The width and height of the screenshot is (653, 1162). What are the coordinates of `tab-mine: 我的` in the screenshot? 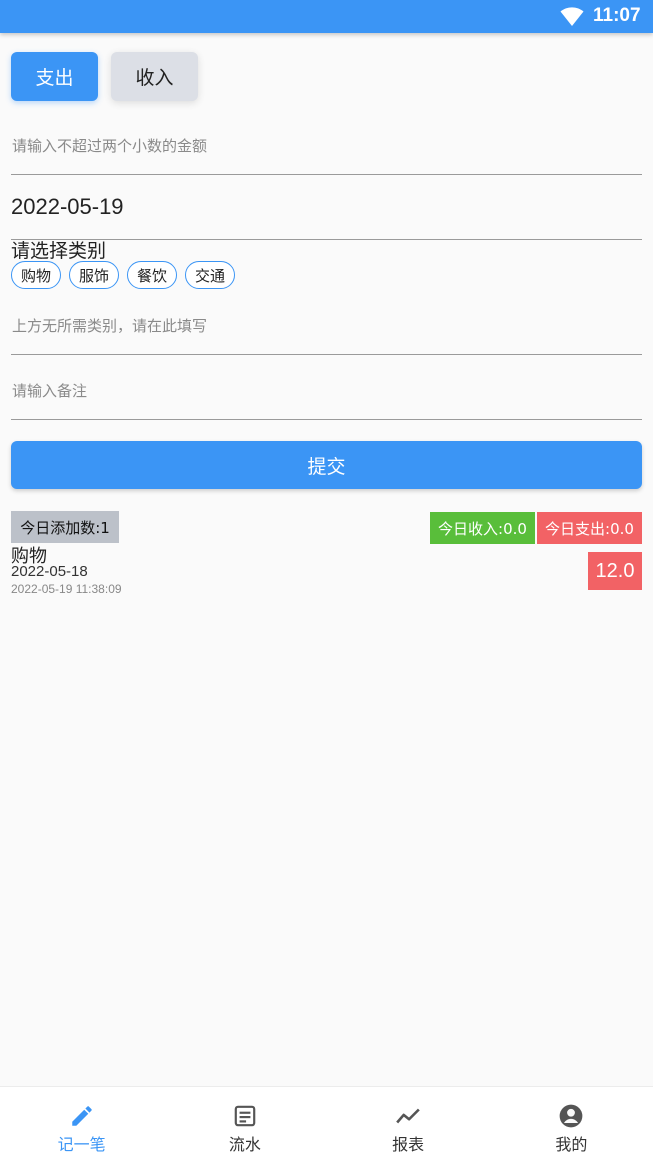 It's located at (571, 1124).